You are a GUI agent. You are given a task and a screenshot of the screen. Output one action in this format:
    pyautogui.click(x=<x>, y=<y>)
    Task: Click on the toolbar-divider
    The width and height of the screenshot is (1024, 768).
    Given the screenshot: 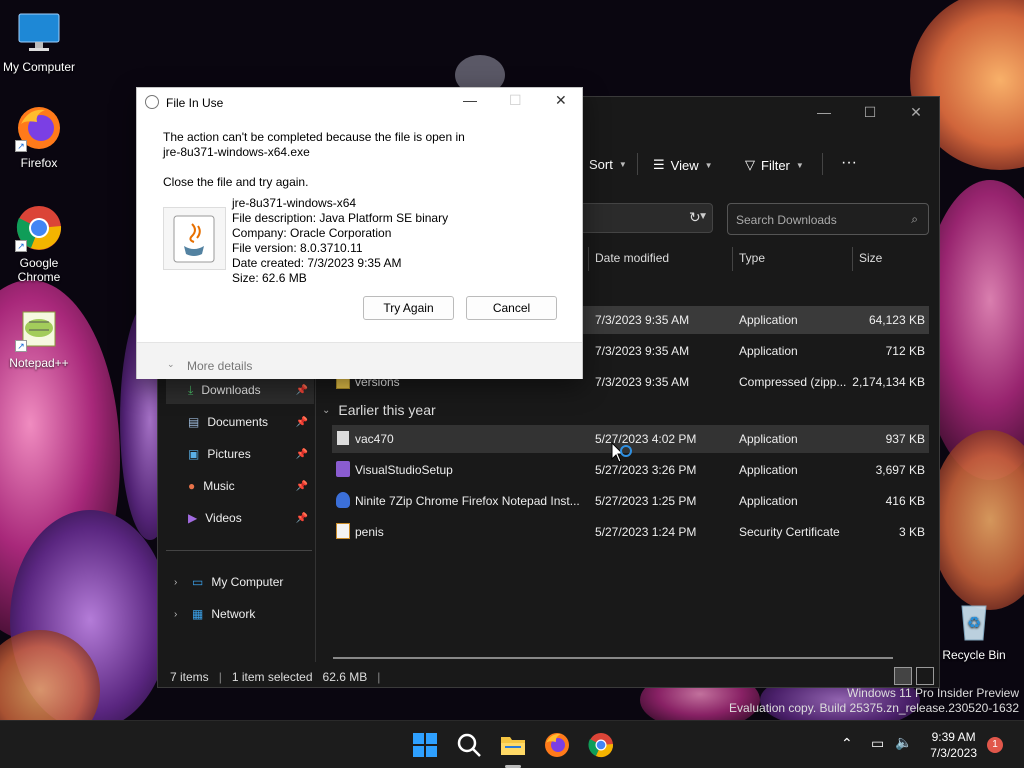 What is the action you would take?
    pyautogui.click(x=637, y=164)
    